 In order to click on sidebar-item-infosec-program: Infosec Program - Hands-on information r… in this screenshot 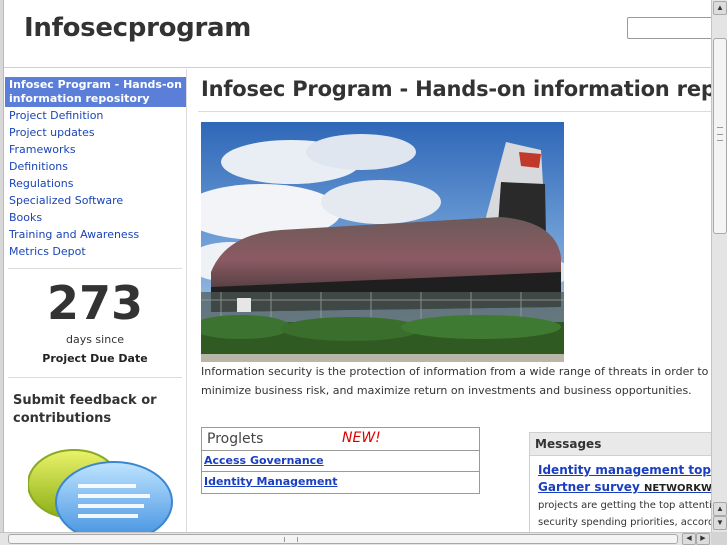, I will do `click(95, 92)`.